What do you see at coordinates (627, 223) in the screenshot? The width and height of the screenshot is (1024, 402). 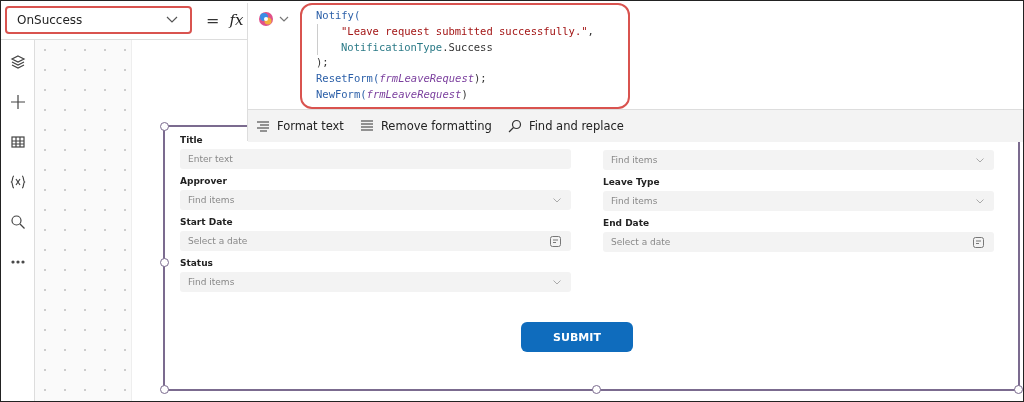 I see `field-label: End Date` at bounding box center [627, 223].